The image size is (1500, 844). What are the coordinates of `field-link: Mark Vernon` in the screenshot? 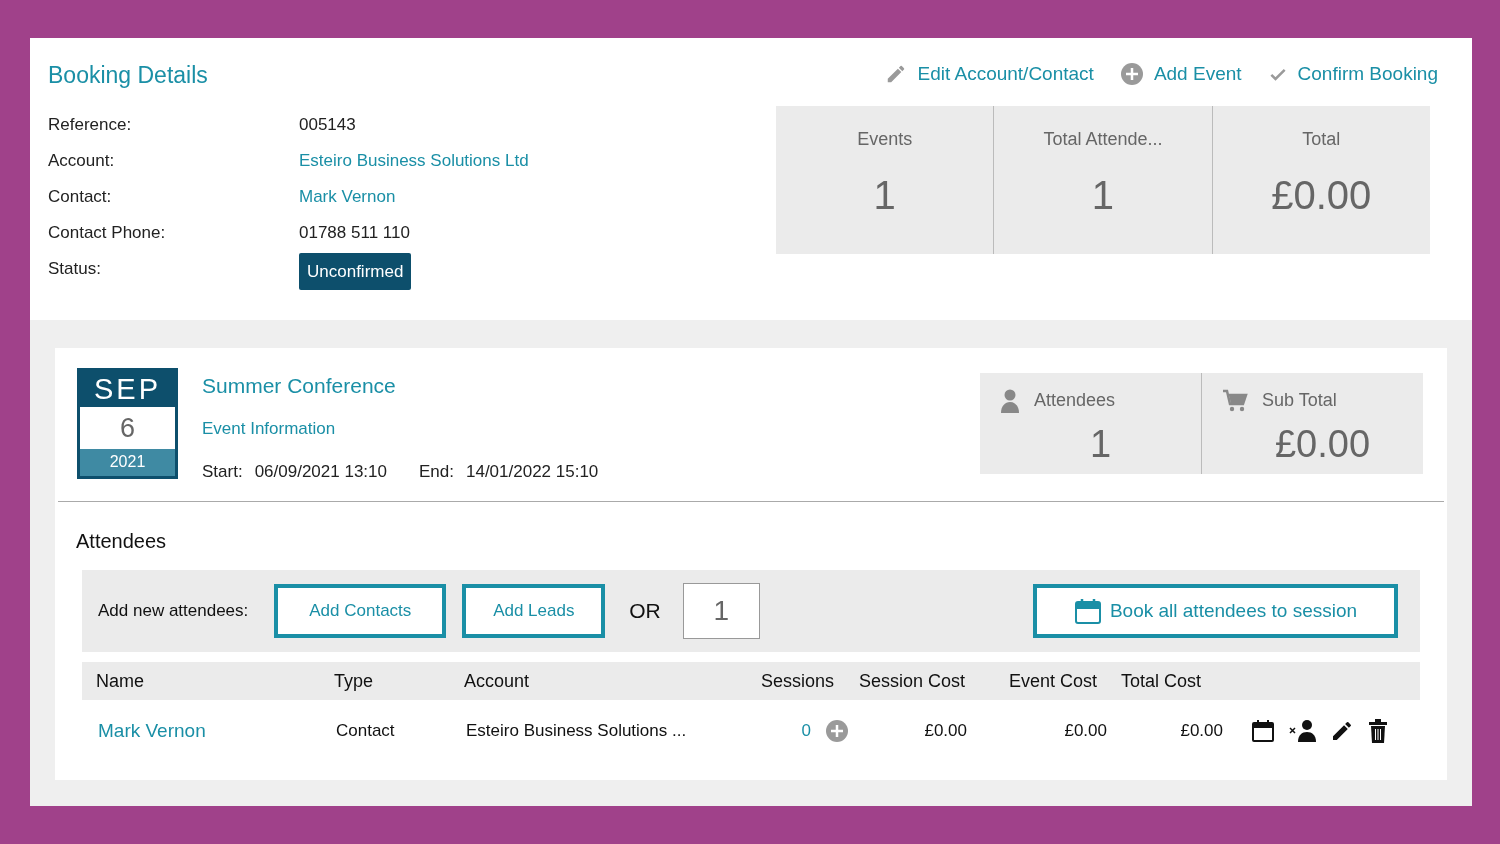 It's located at (347, 196).